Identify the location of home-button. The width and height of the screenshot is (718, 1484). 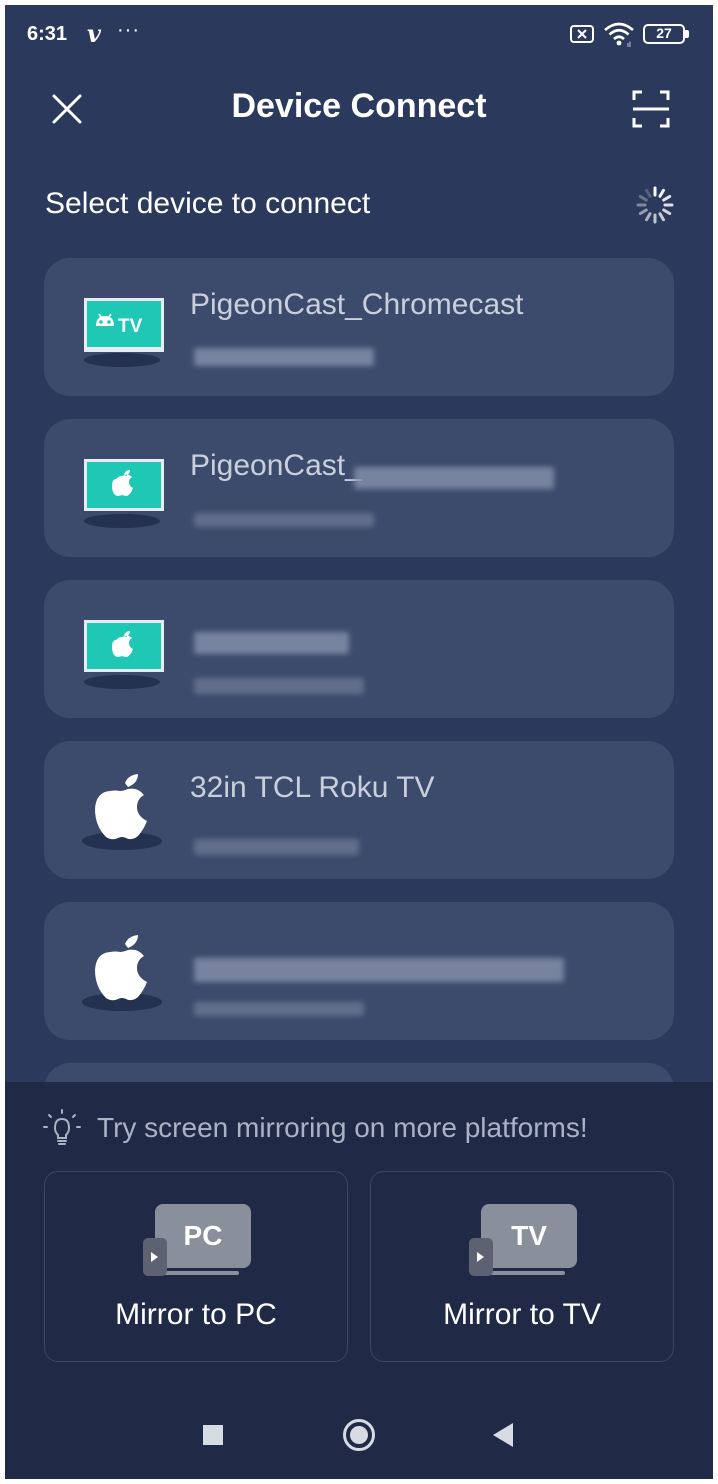
(359, 1435).